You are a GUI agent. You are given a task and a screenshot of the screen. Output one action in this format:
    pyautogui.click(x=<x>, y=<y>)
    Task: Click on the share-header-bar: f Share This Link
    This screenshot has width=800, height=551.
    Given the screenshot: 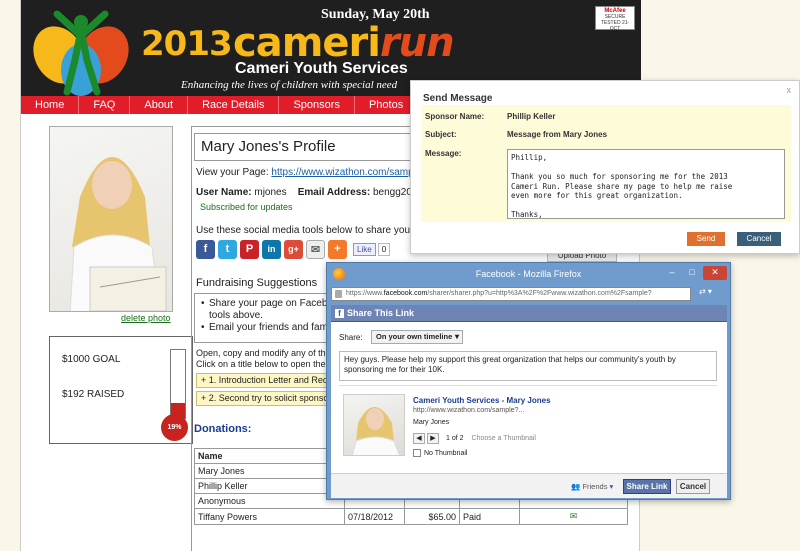 What is the action you would take?
    pyautogui.click(x=529, y=313)
    